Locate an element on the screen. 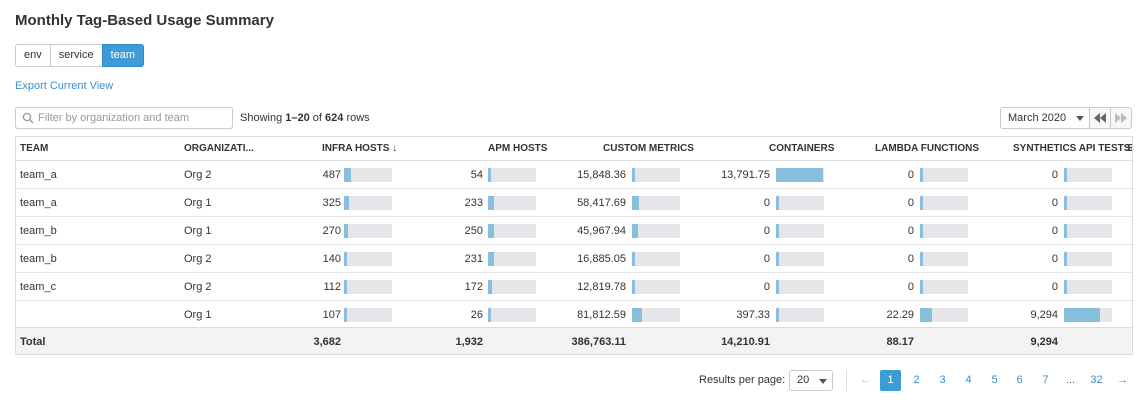  column-header-apm-hosts: APM HOSTS is located at coordinates (517, 148).